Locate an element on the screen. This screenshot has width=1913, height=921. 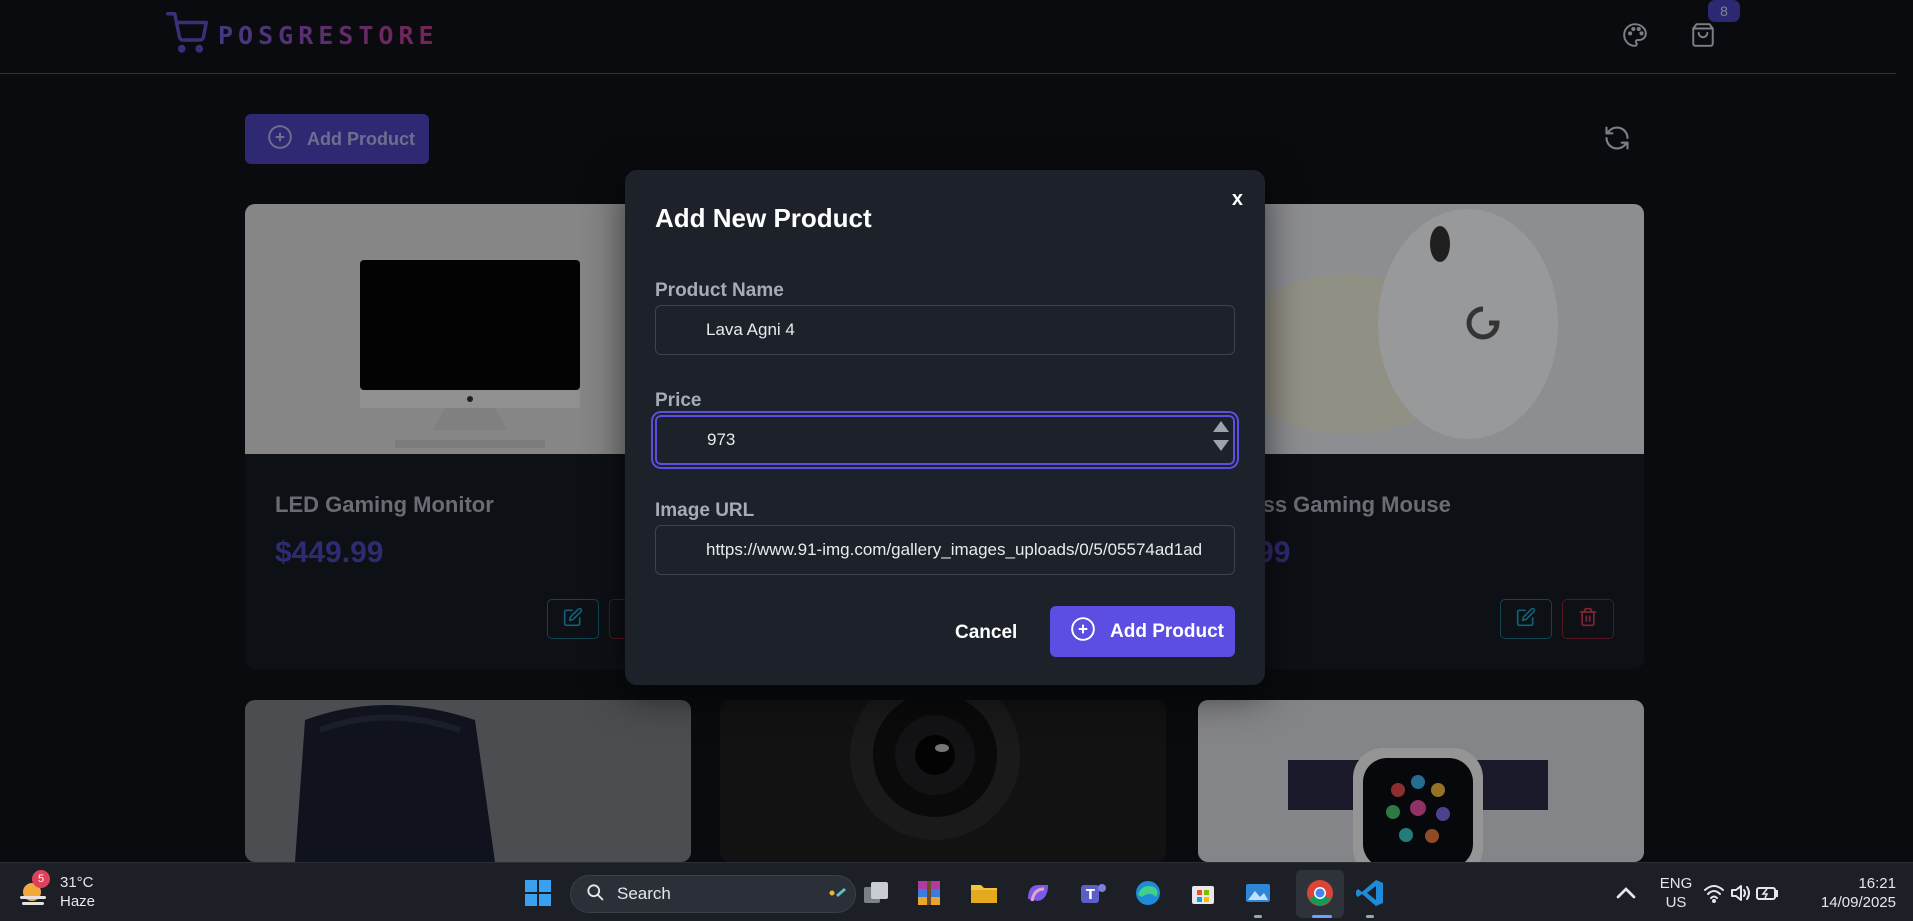
price-input: 973 is located at coordinates (945, 440).